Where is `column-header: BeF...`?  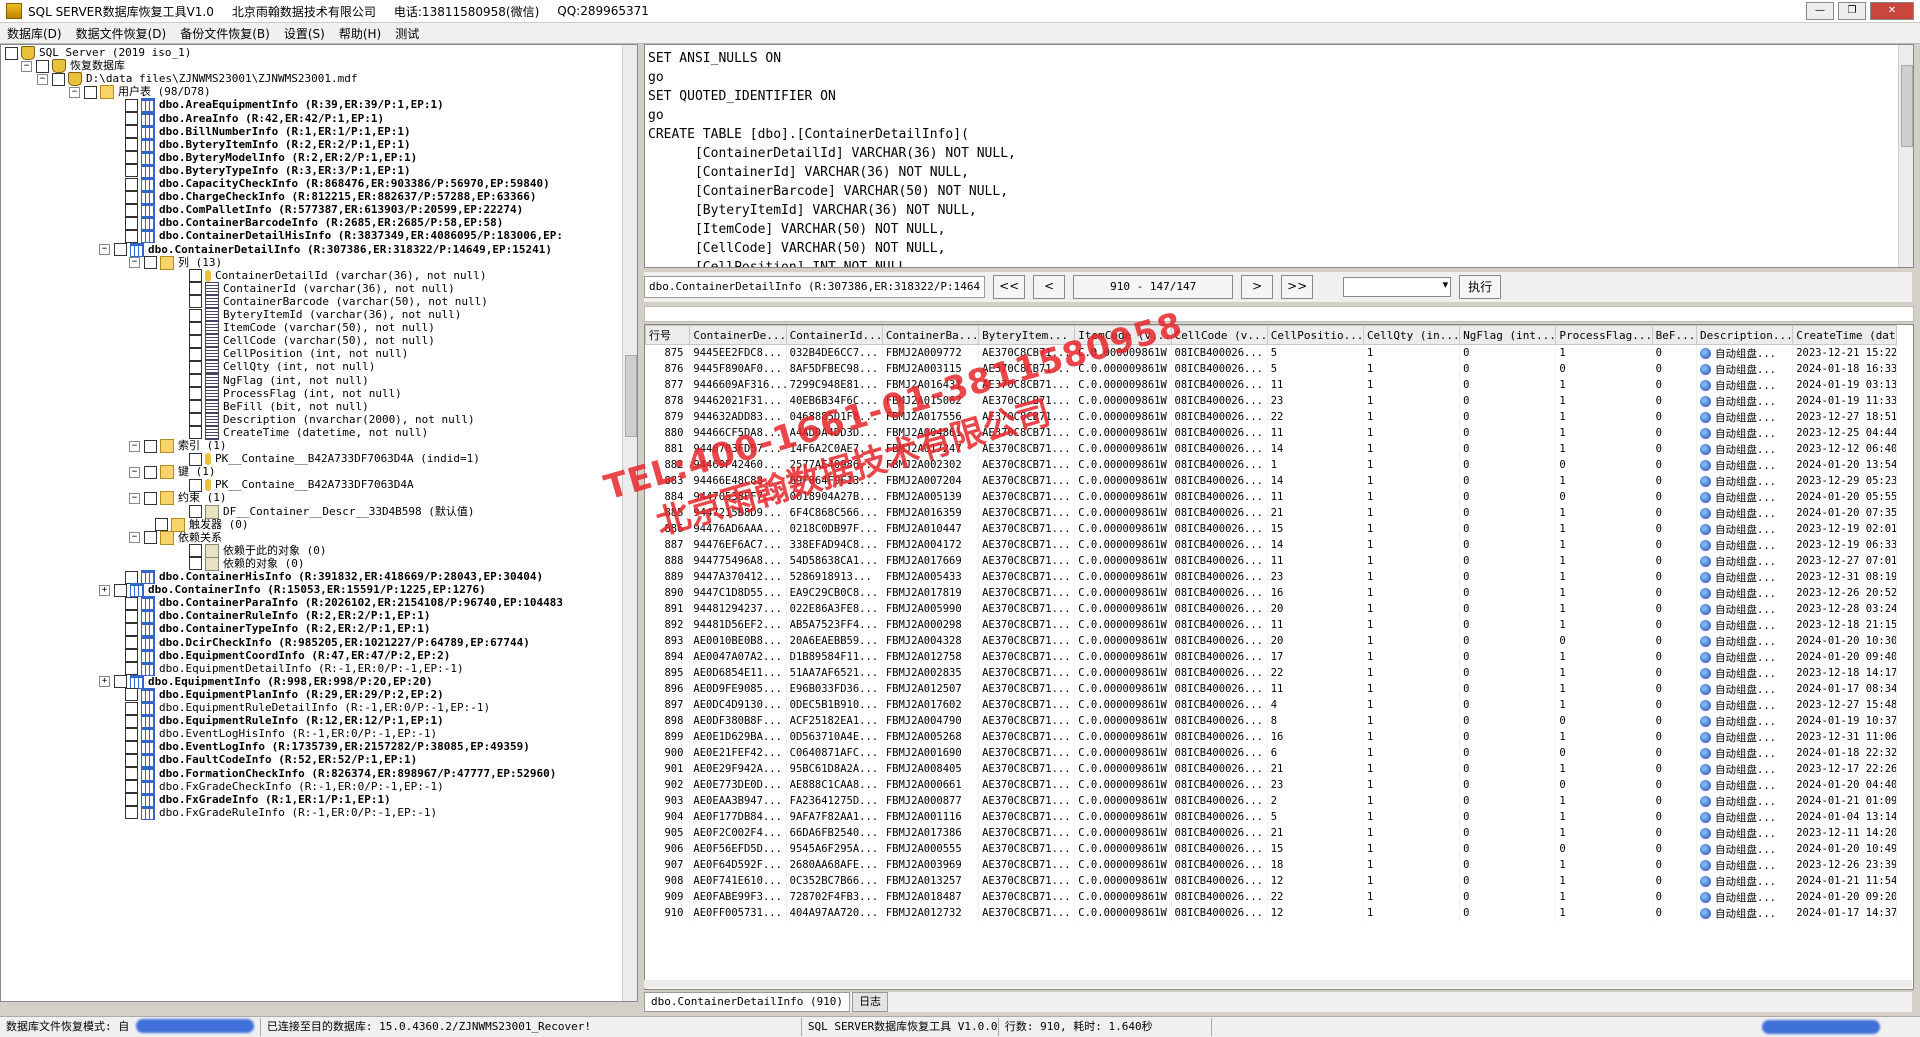 column-header: BeF... is located at coordinates (1674, 335).